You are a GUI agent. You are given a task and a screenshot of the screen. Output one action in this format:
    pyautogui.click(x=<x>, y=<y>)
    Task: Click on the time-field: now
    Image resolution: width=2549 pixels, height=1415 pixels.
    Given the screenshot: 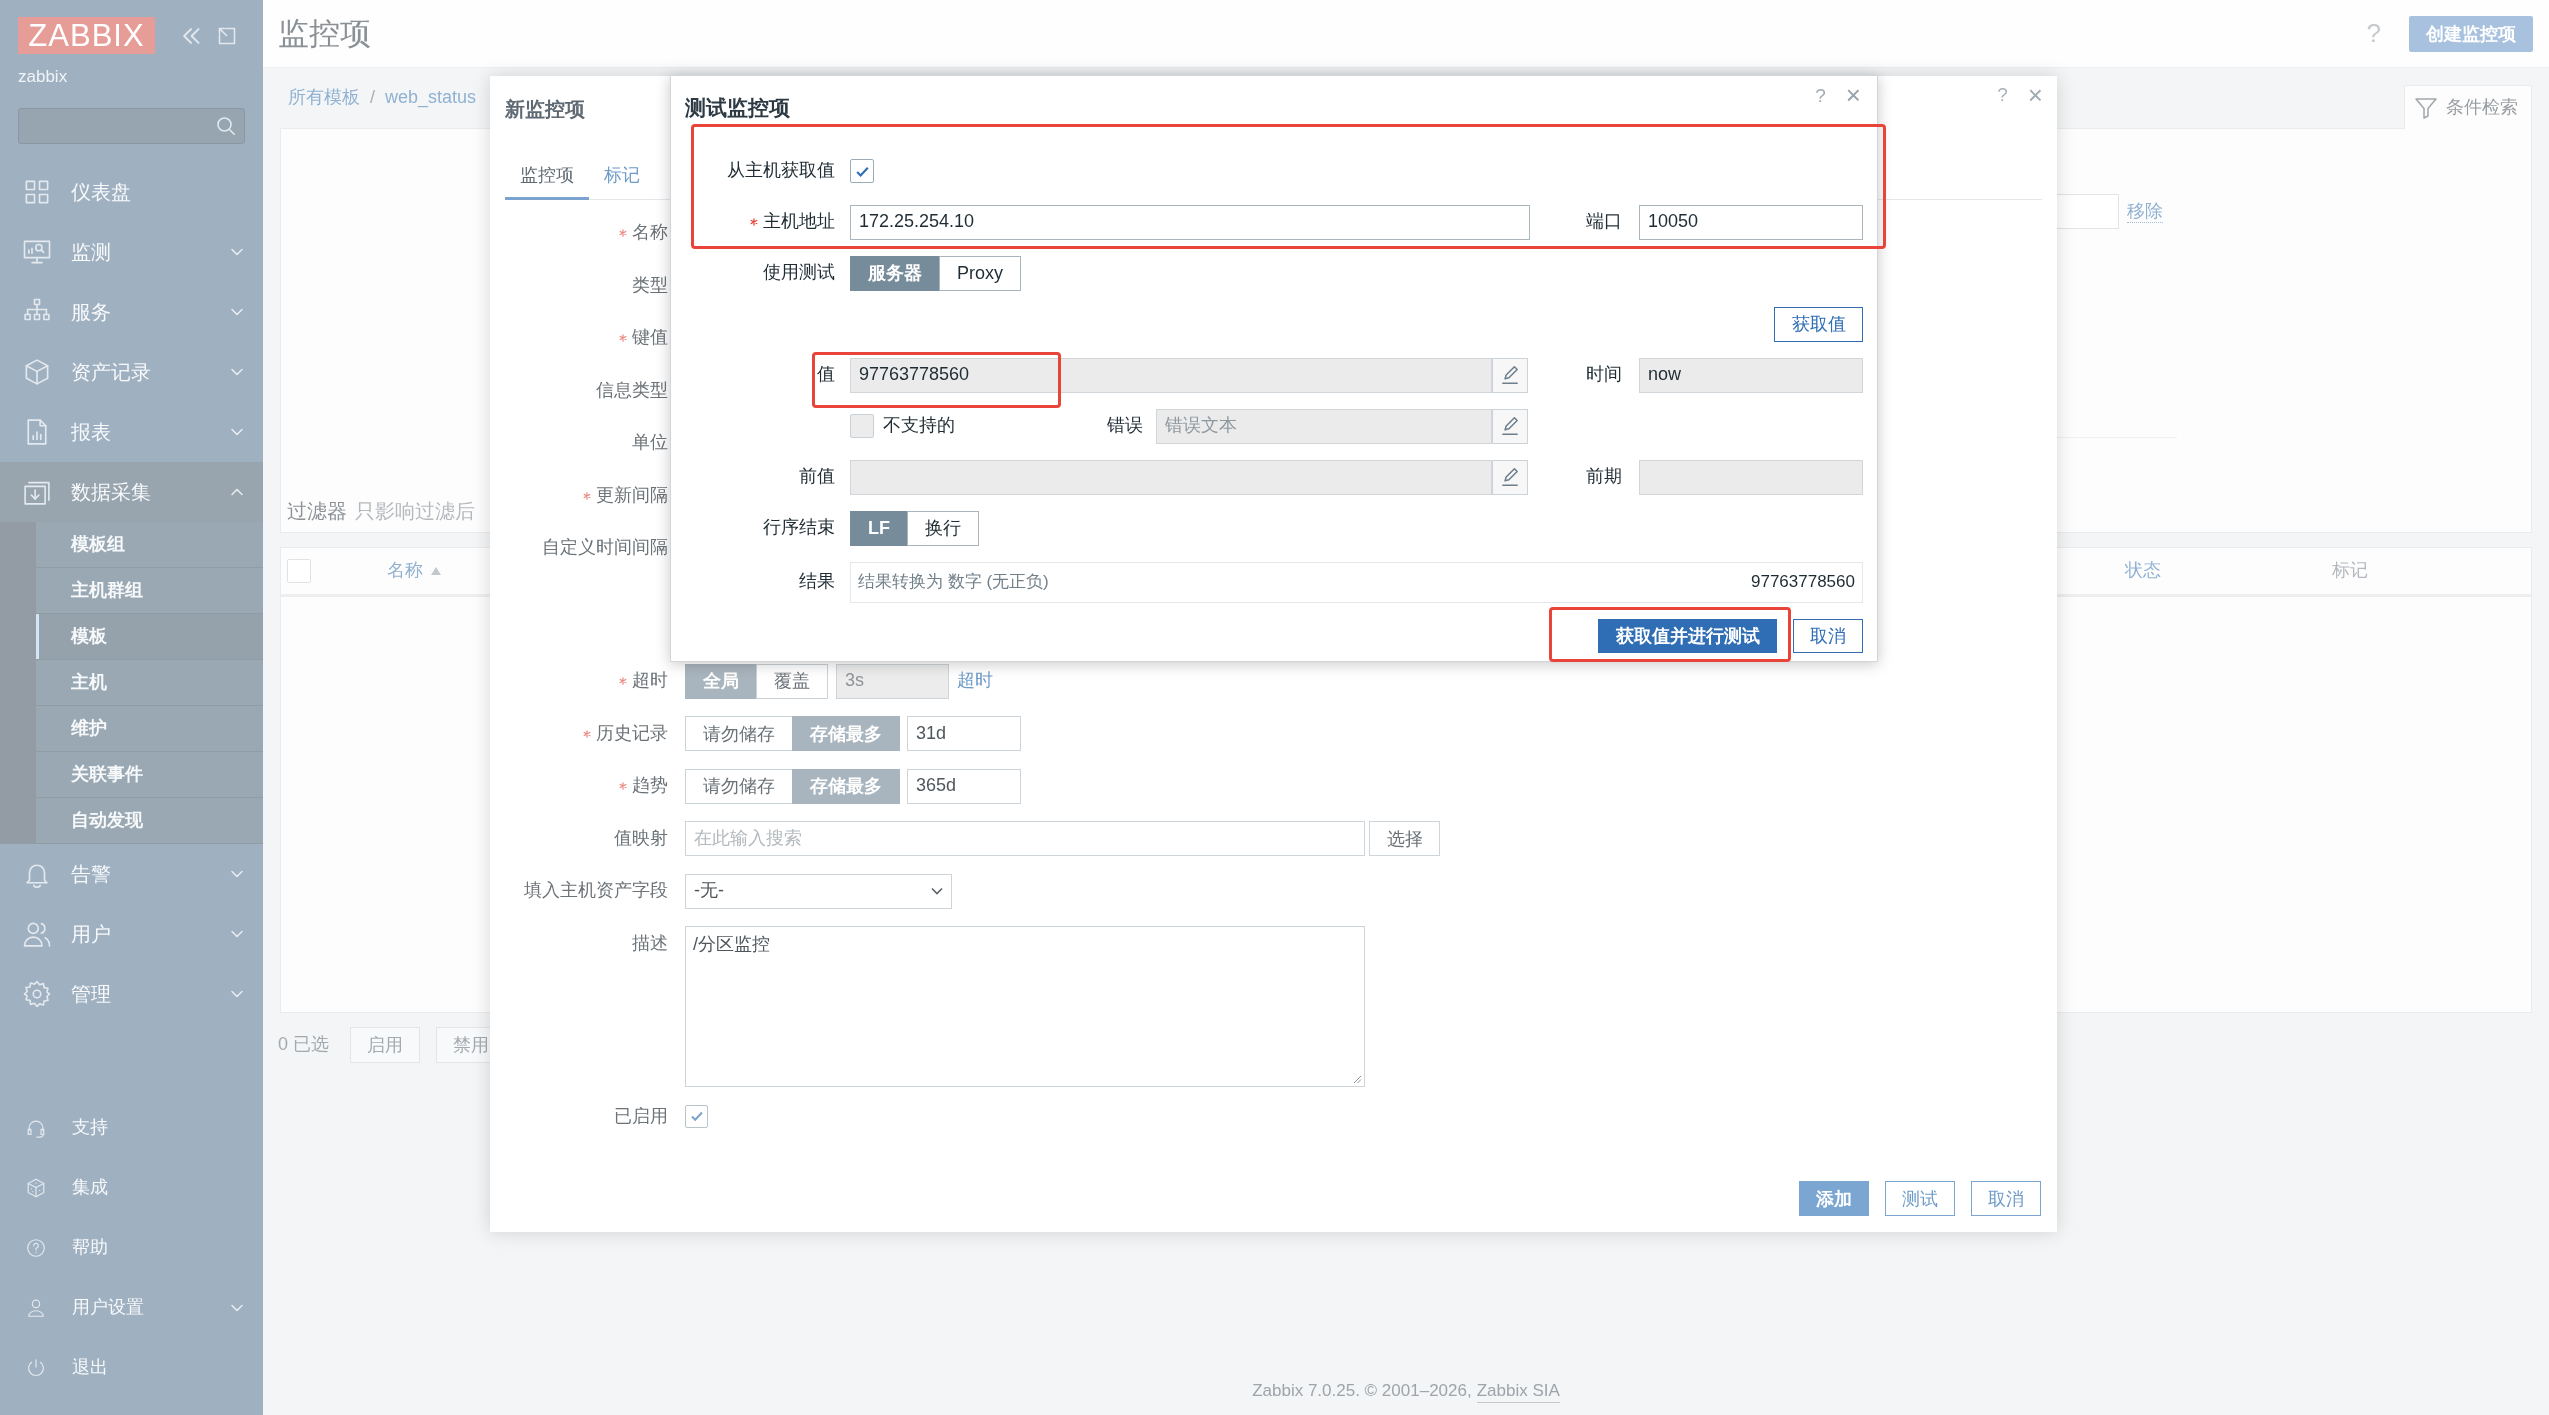 What is the action you would take?
    pyautogui.click(x=1751, y=375)
    